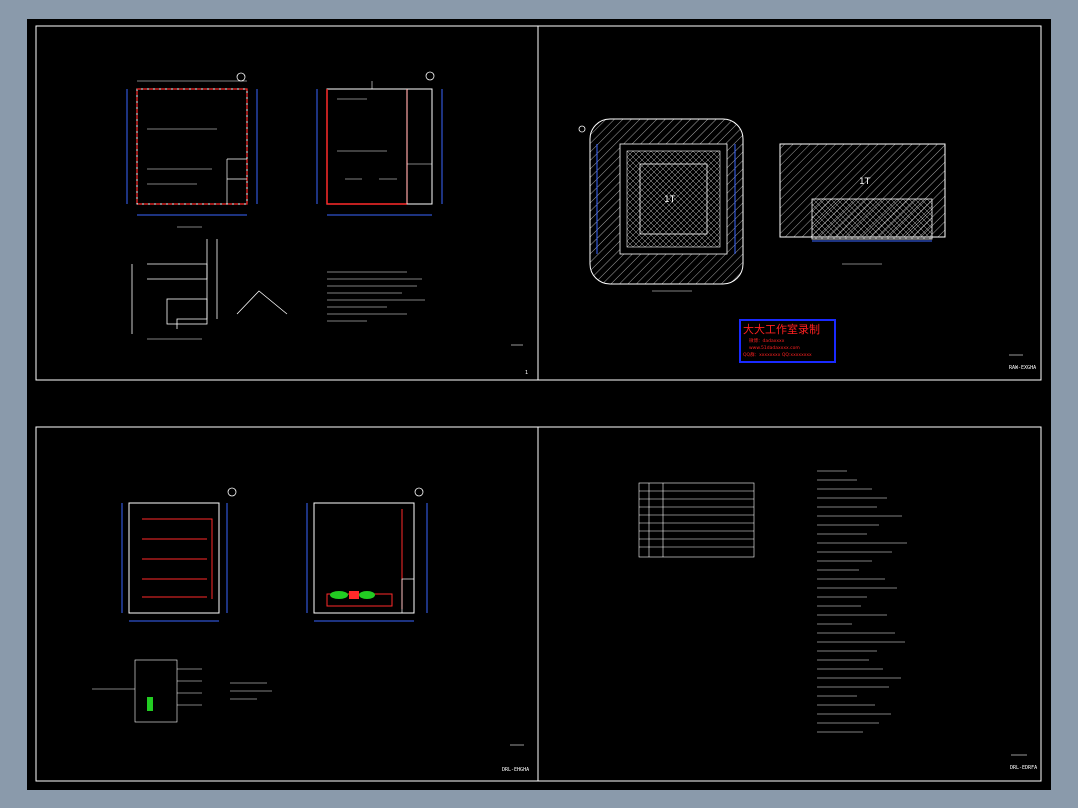 This screenshot has height=808, width=1078. I want to click on watermark-line-1: 微博：dadaxxxx, so click(767, 340).